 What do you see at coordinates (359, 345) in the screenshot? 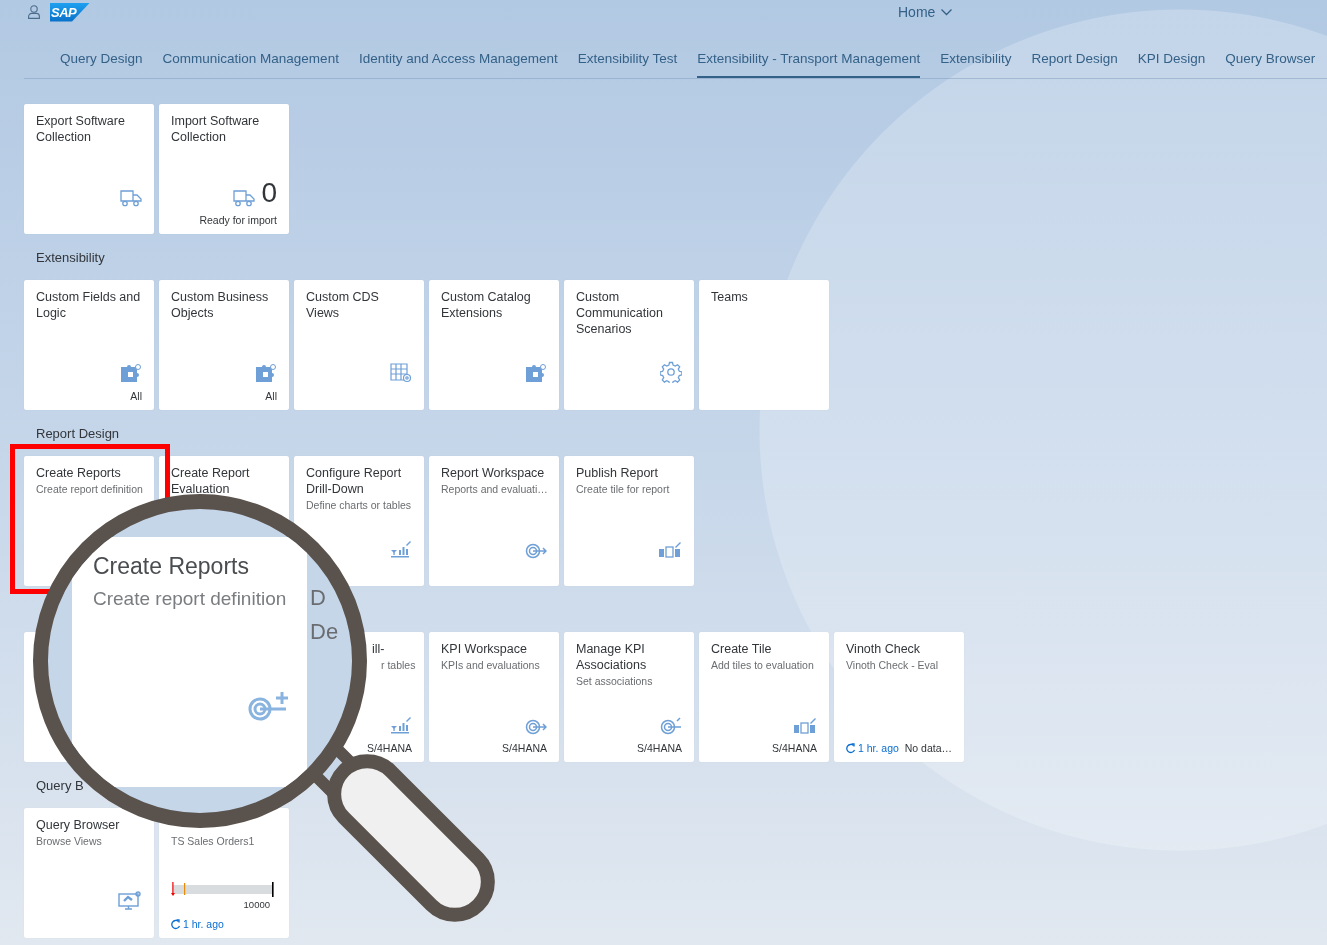
I see `app-tile: Custom CDS Views` at bounding box center [359, 345].